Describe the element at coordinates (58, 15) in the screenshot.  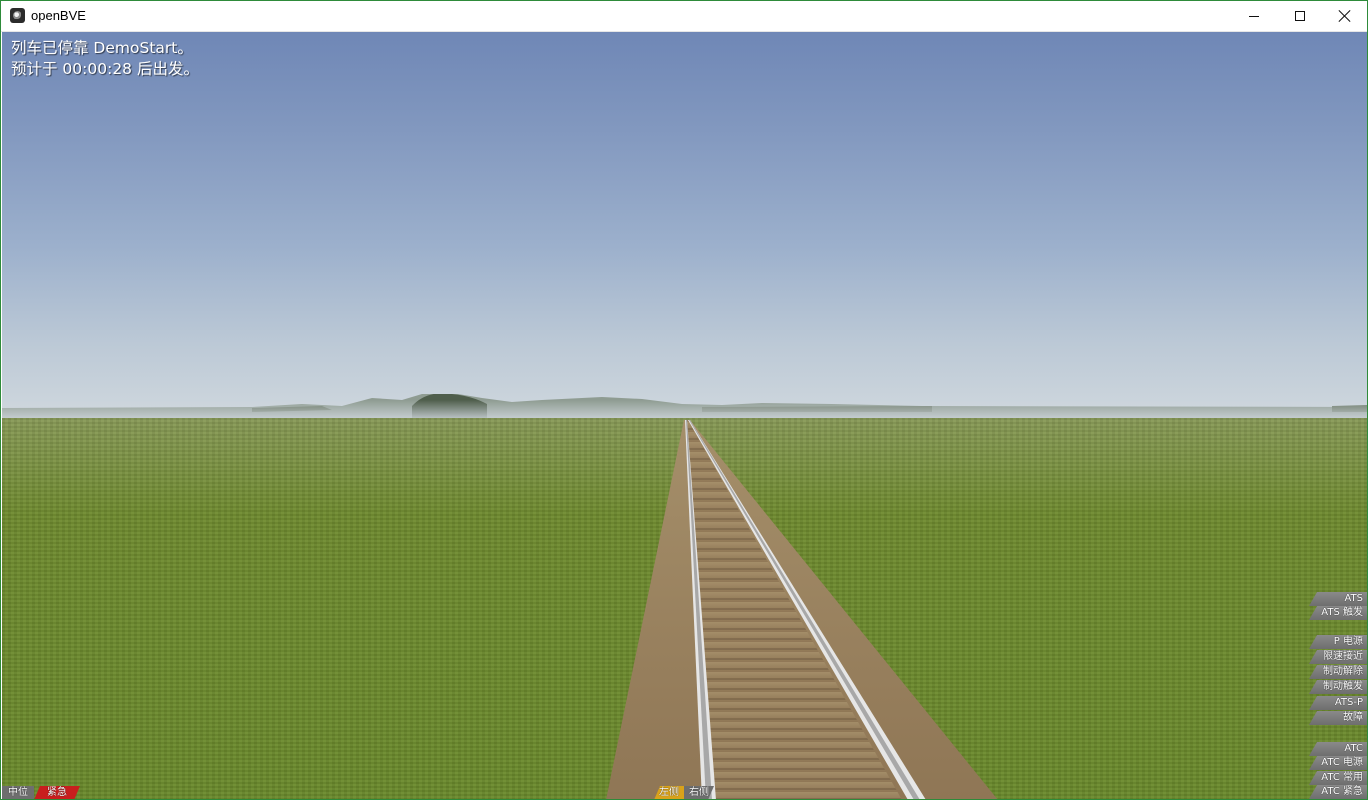
I see `window-title: openBVE` at that location.